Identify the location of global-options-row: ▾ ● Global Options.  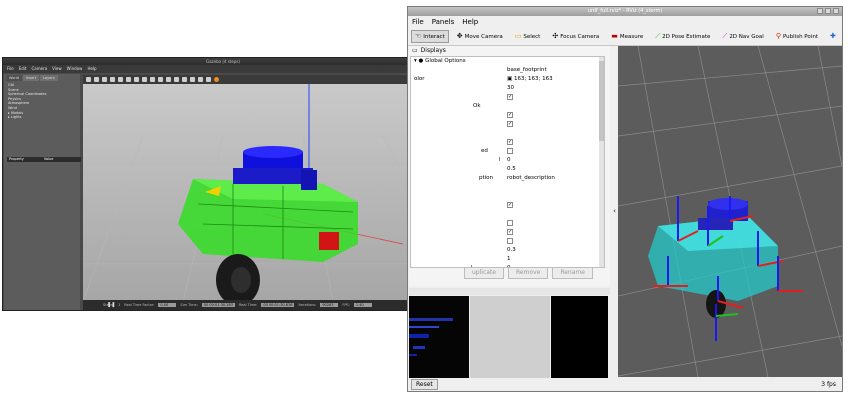
(507, 61).